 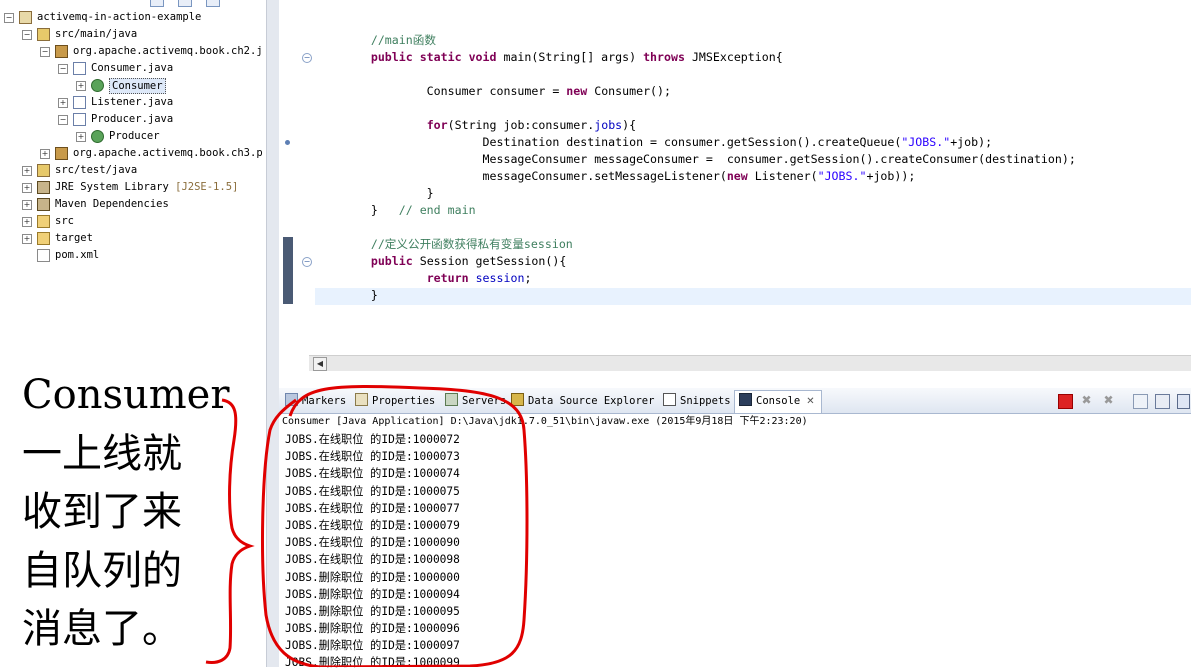 What do you see at coordinates (185, 3) in the screenshot?
I see `link-editor-icon` at bounding box center [185, 3].